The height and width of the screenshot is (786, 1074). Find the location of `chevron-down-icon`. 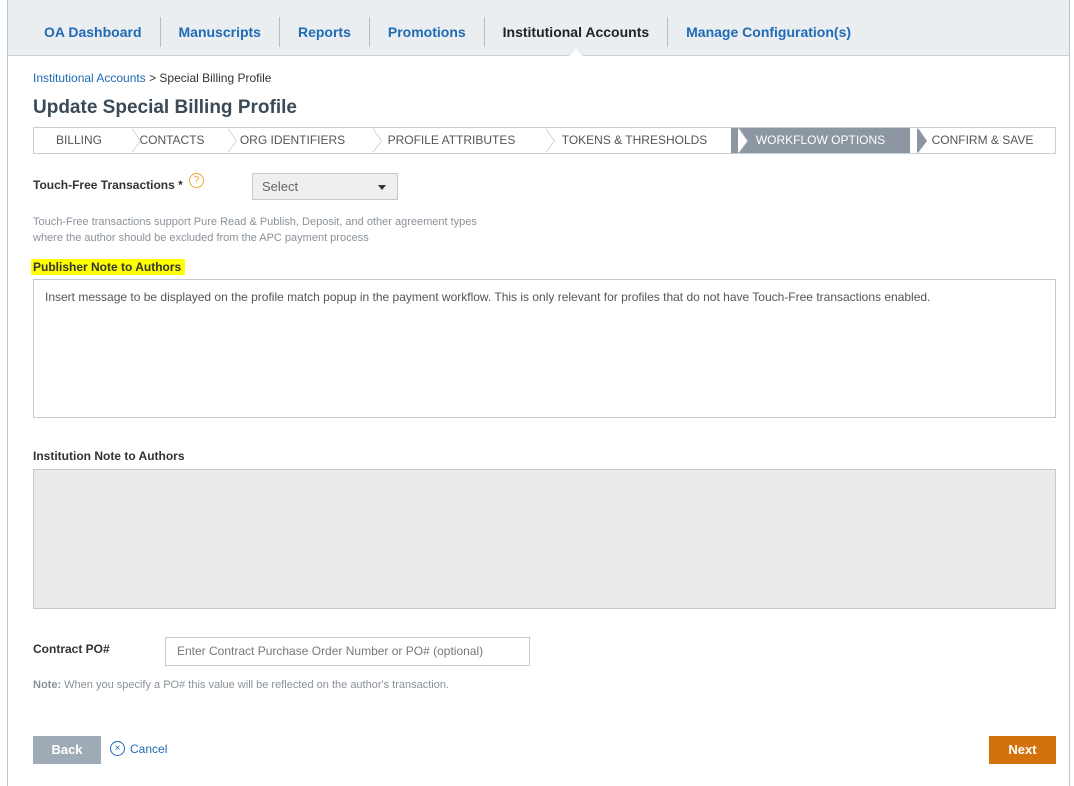

chevron-down-icon is located at coordinates (382, 187).